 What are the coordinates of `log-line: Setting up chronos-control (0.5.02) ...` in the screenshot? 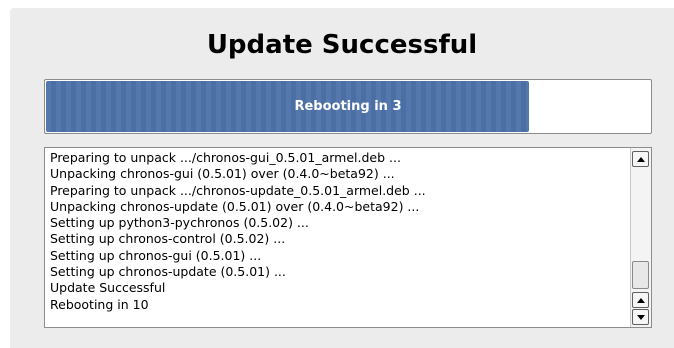 It's located at (168, 239).